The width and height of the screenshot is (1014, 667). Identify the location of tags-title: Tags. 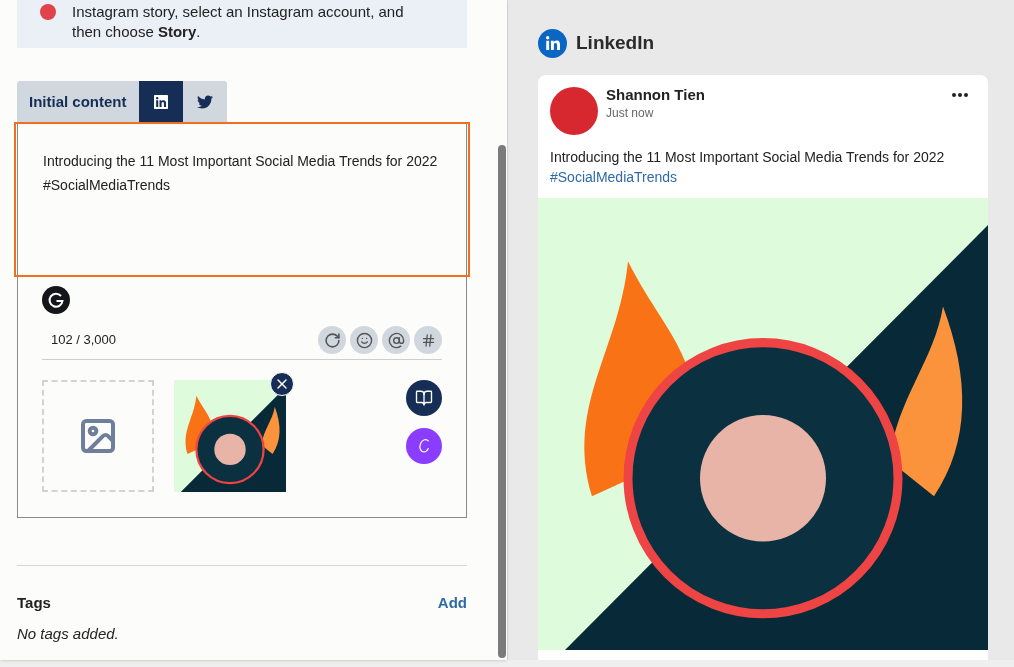
(34, 603).